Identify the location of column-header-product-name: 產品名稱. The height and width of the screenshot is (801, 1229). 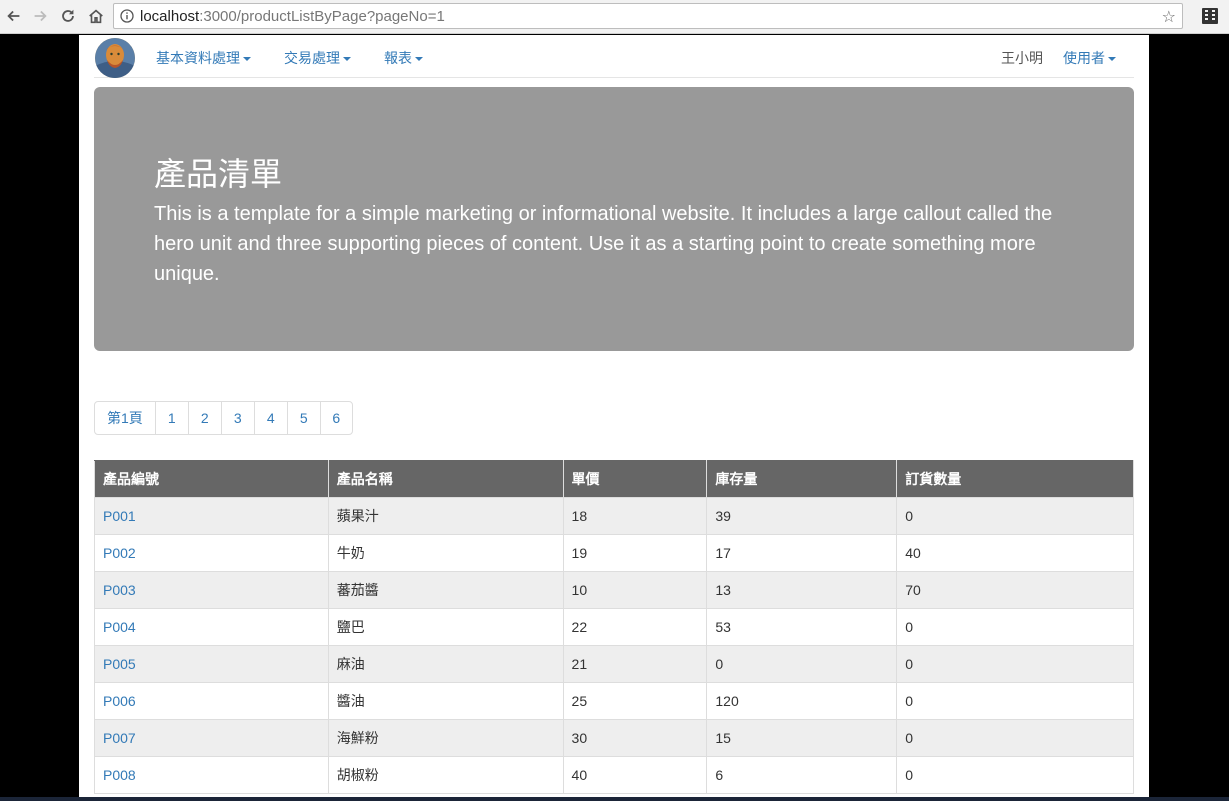
(445, 479).